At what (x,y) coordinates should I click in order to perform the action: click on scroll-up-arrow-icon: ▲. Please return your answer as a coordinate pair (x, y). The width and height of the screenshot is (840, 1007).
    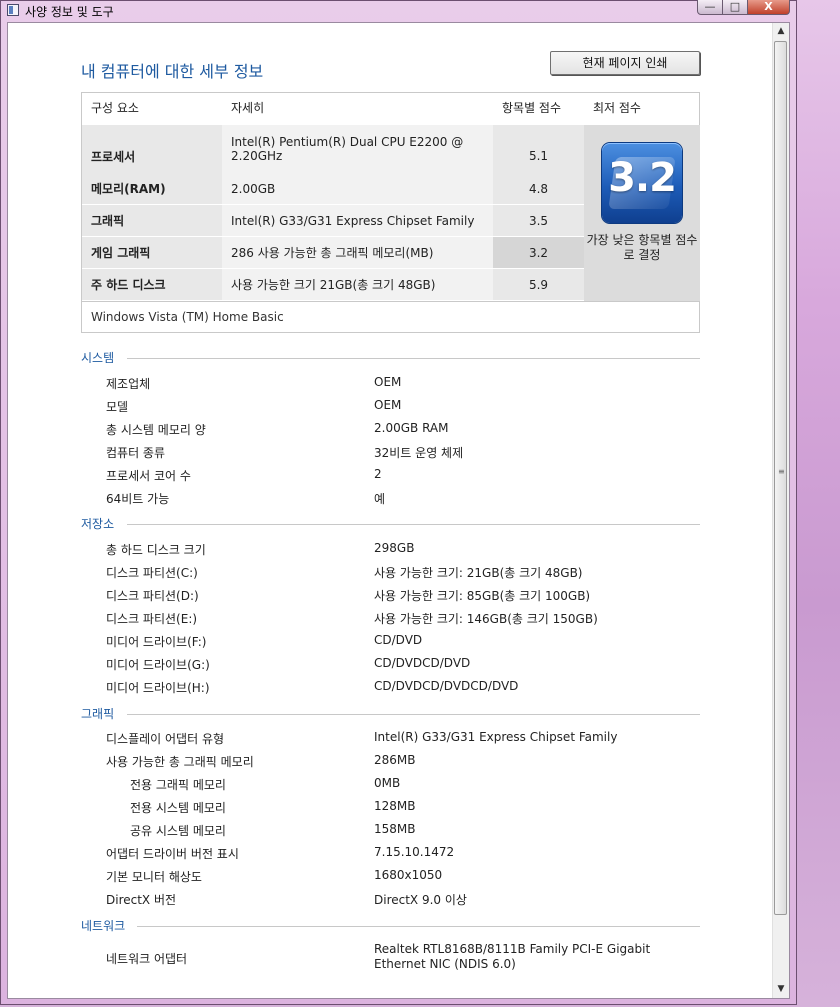
    Looking at the image, I should click on (781, 31).